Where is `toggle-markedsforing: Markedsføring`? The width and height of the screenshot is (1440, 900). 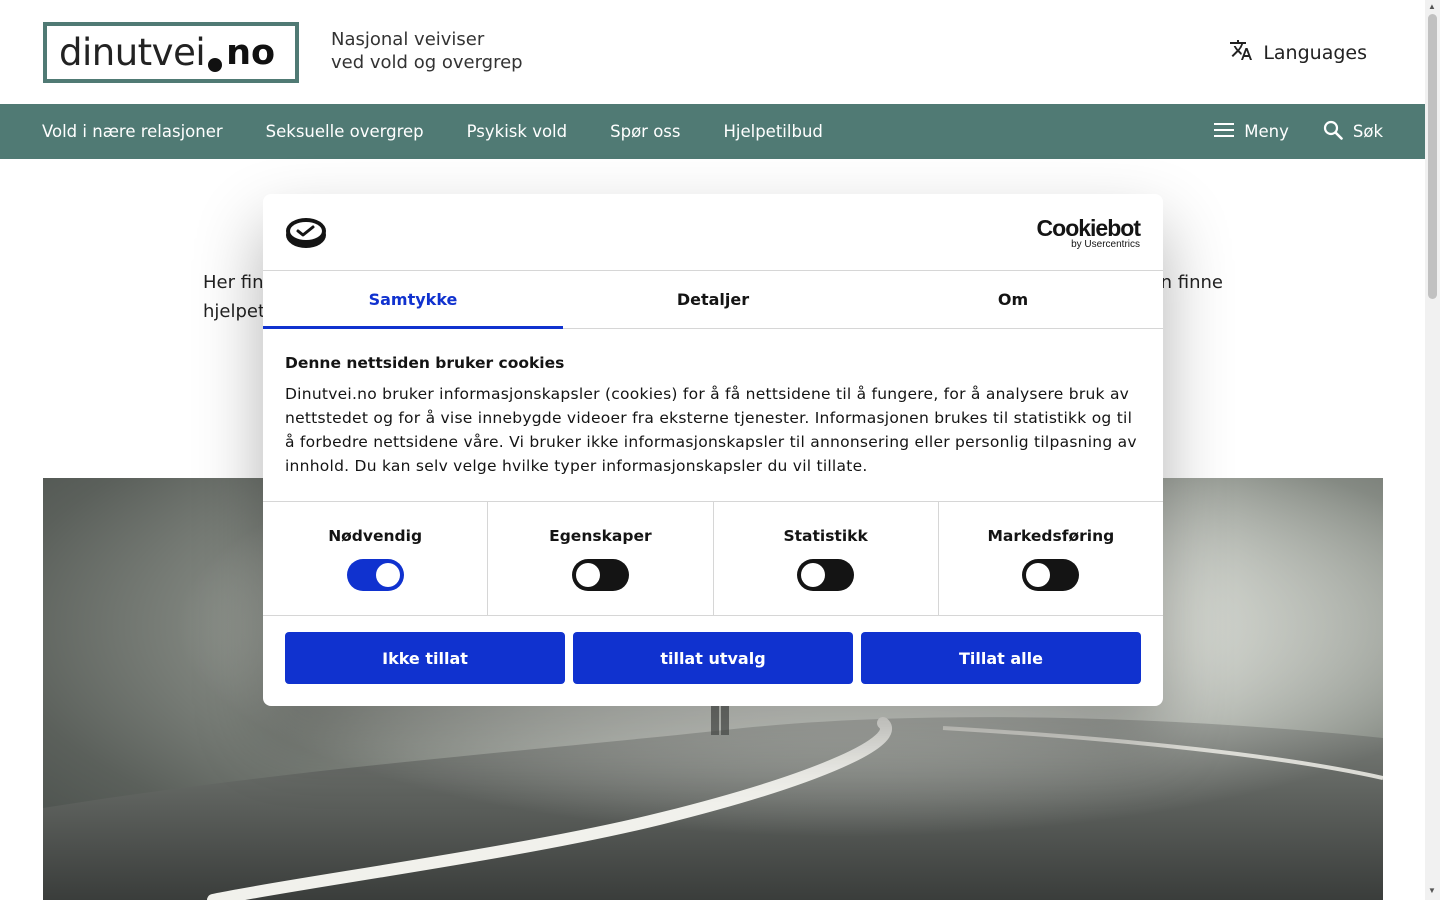
toggle-markedsforing: Markedsføring is located at coordinates (1051, 558).